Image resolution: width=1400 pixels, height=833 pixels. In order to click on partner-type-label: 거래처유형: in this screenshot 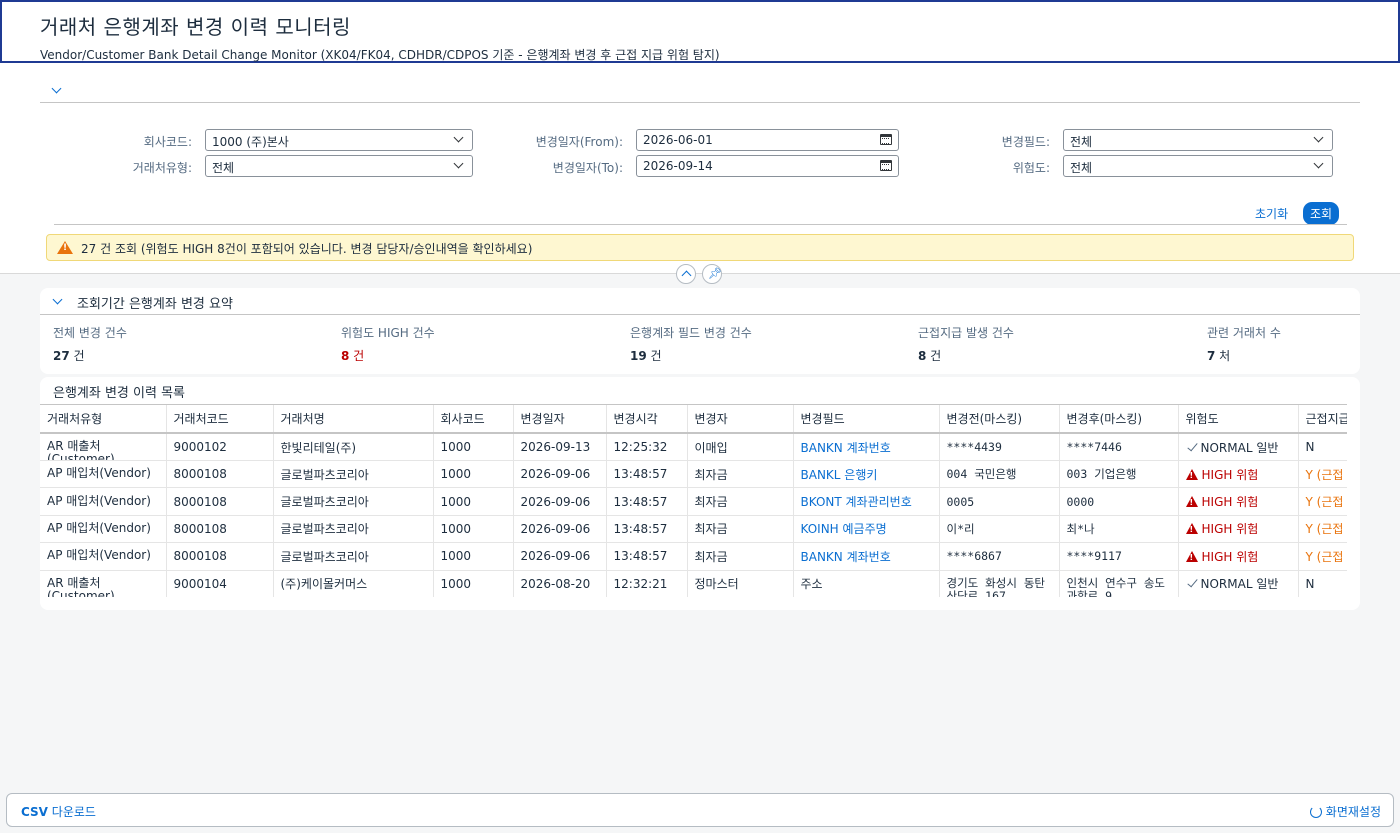, I will do `click(162, 168)`.